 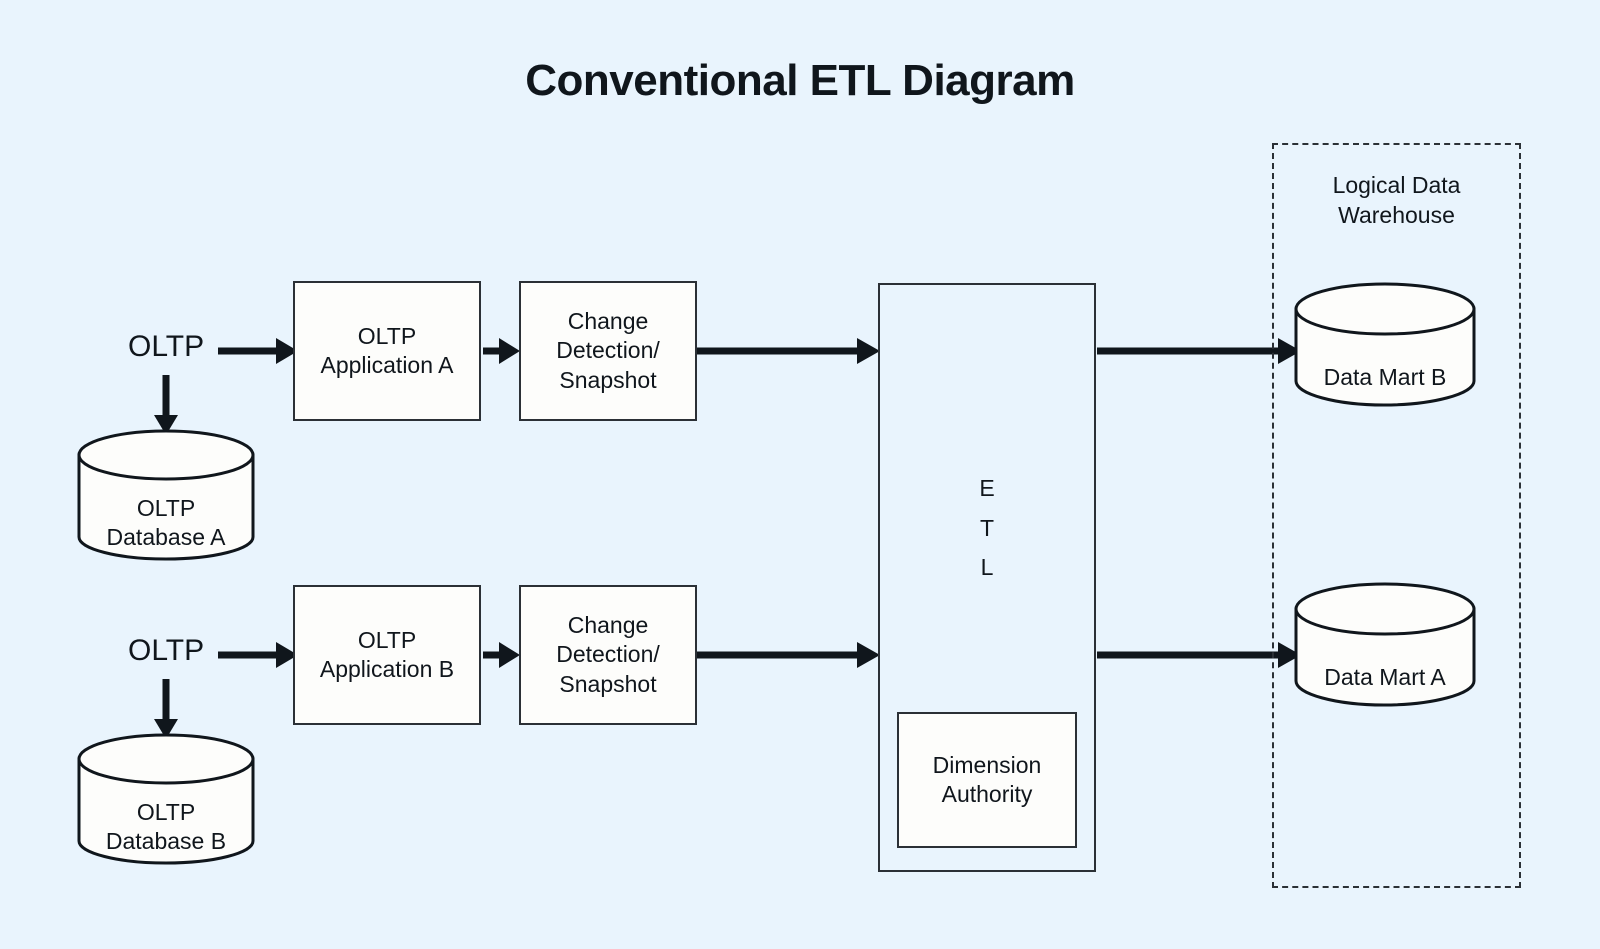 What do you see at coordinates (1199, 655) in the screenshot?
I see `arrow-etl-to-data-mart-a` at bounding box center [1199, 655].